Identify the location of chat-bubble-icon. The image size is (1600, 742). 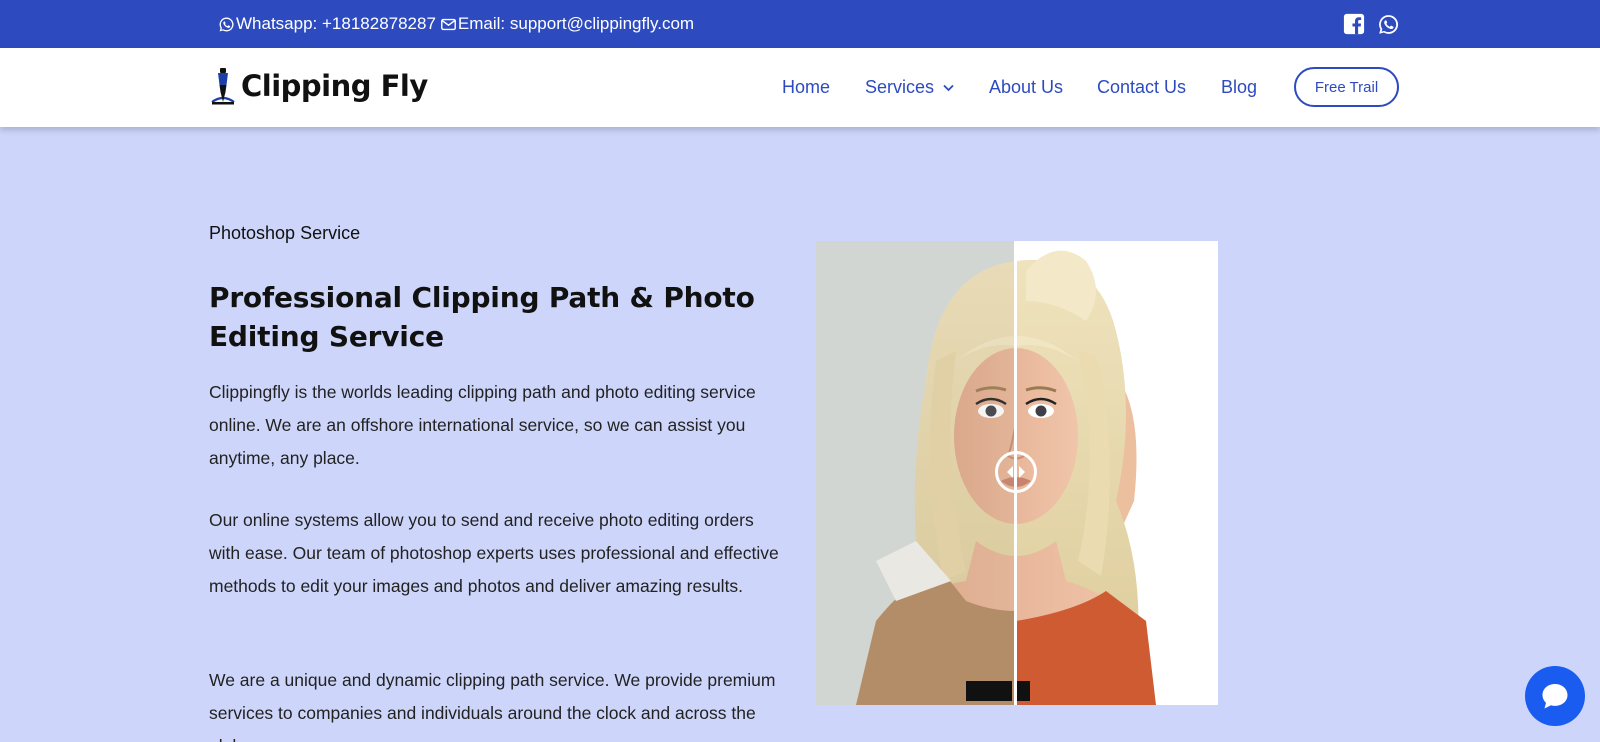
(1555, 696).